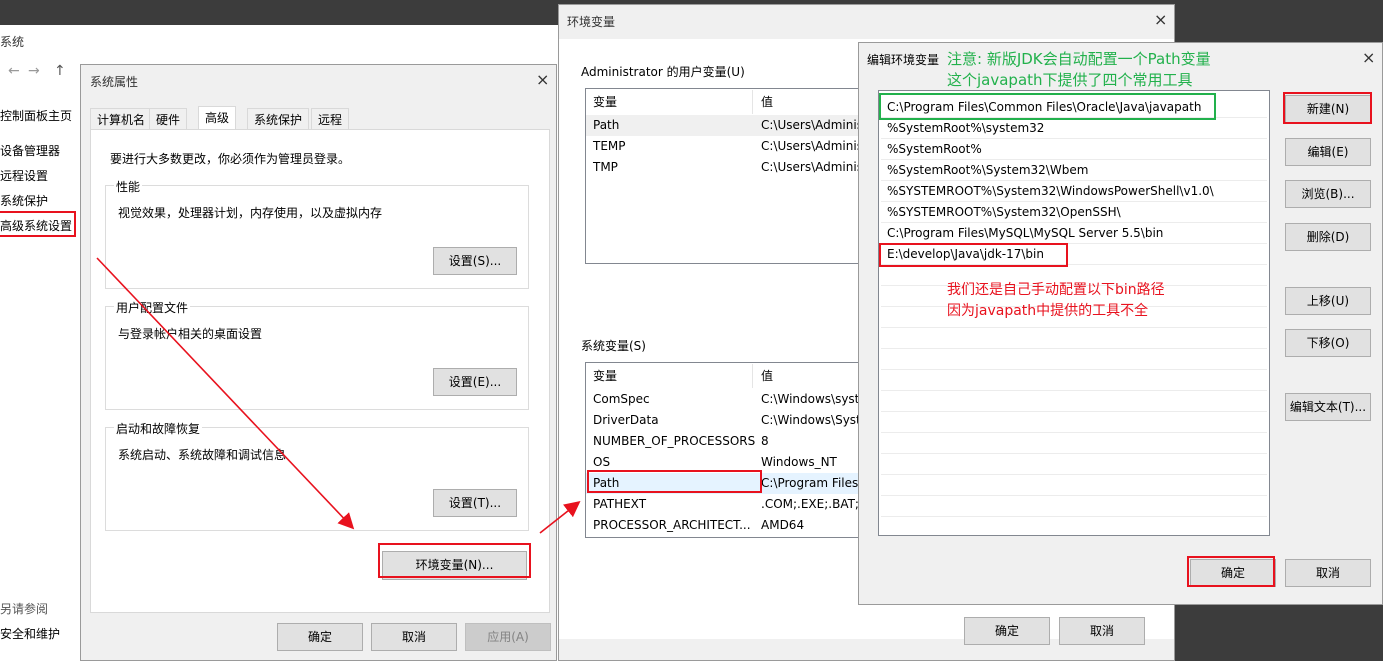 Image resolution: width=1383 pixels, height=661 pixels. Describe the element at coordinates (225, 393) in the screenshot. I see `arrow-to-env-button` at that location.